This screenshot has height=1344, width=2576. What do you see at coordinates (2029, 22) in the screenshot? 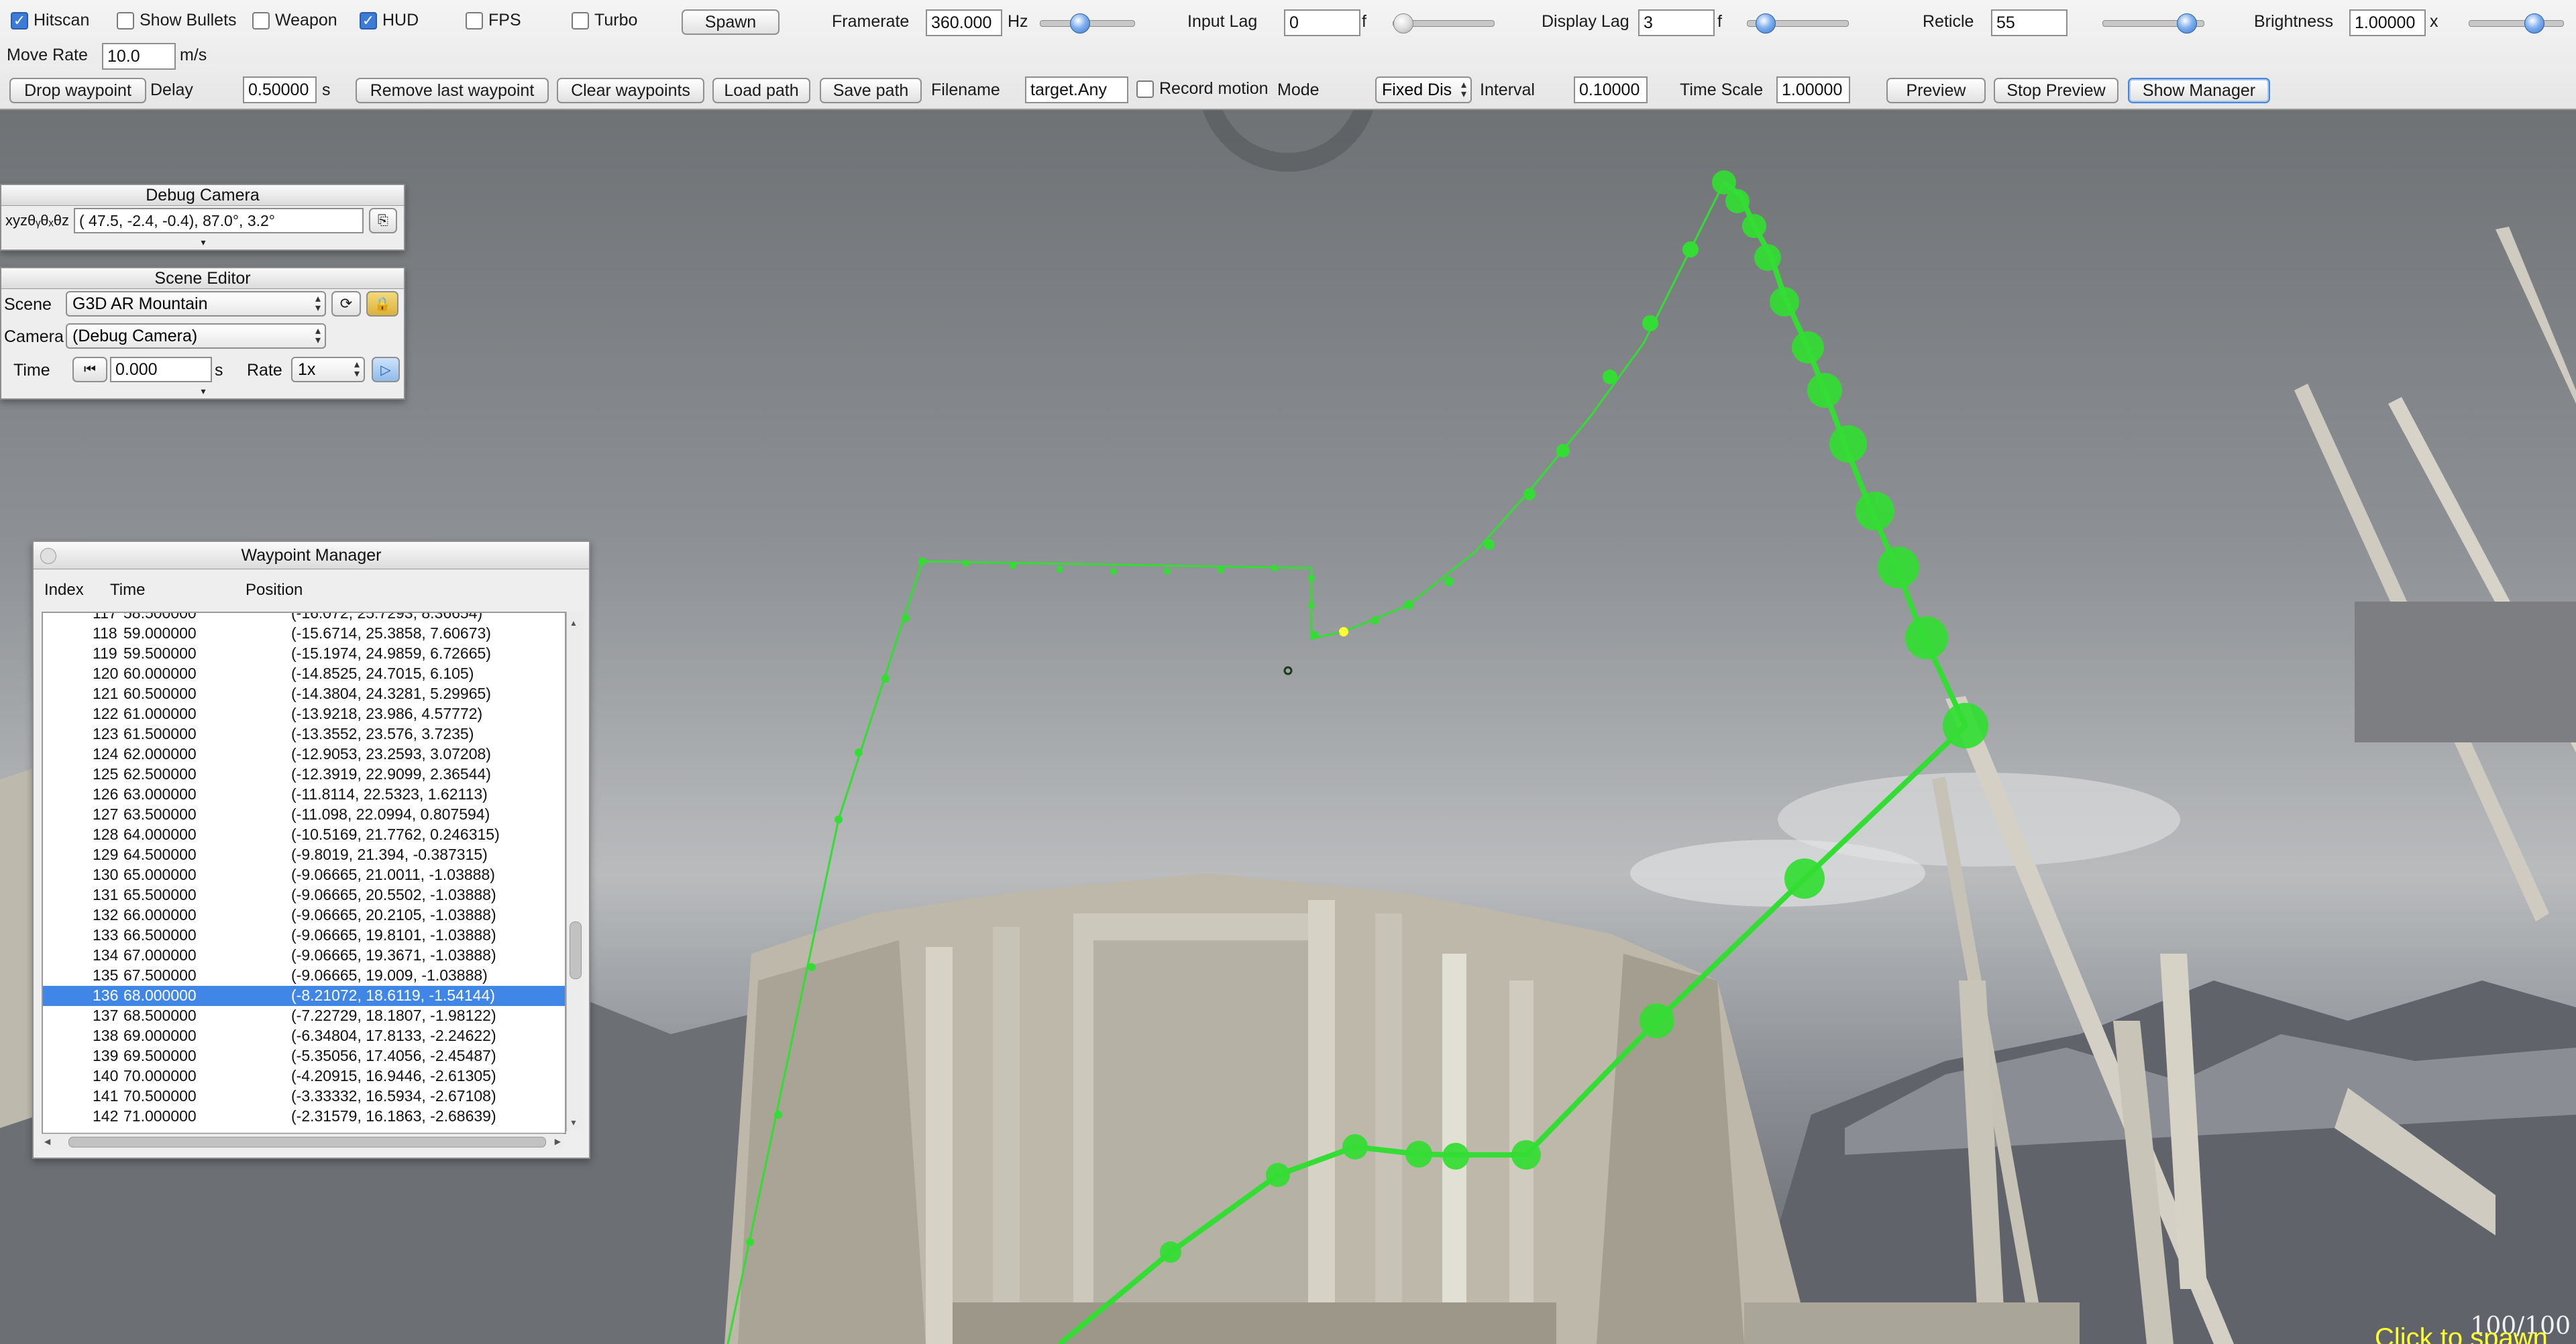
I see `reticle-field: 55` at bounding box center [2029, 22].